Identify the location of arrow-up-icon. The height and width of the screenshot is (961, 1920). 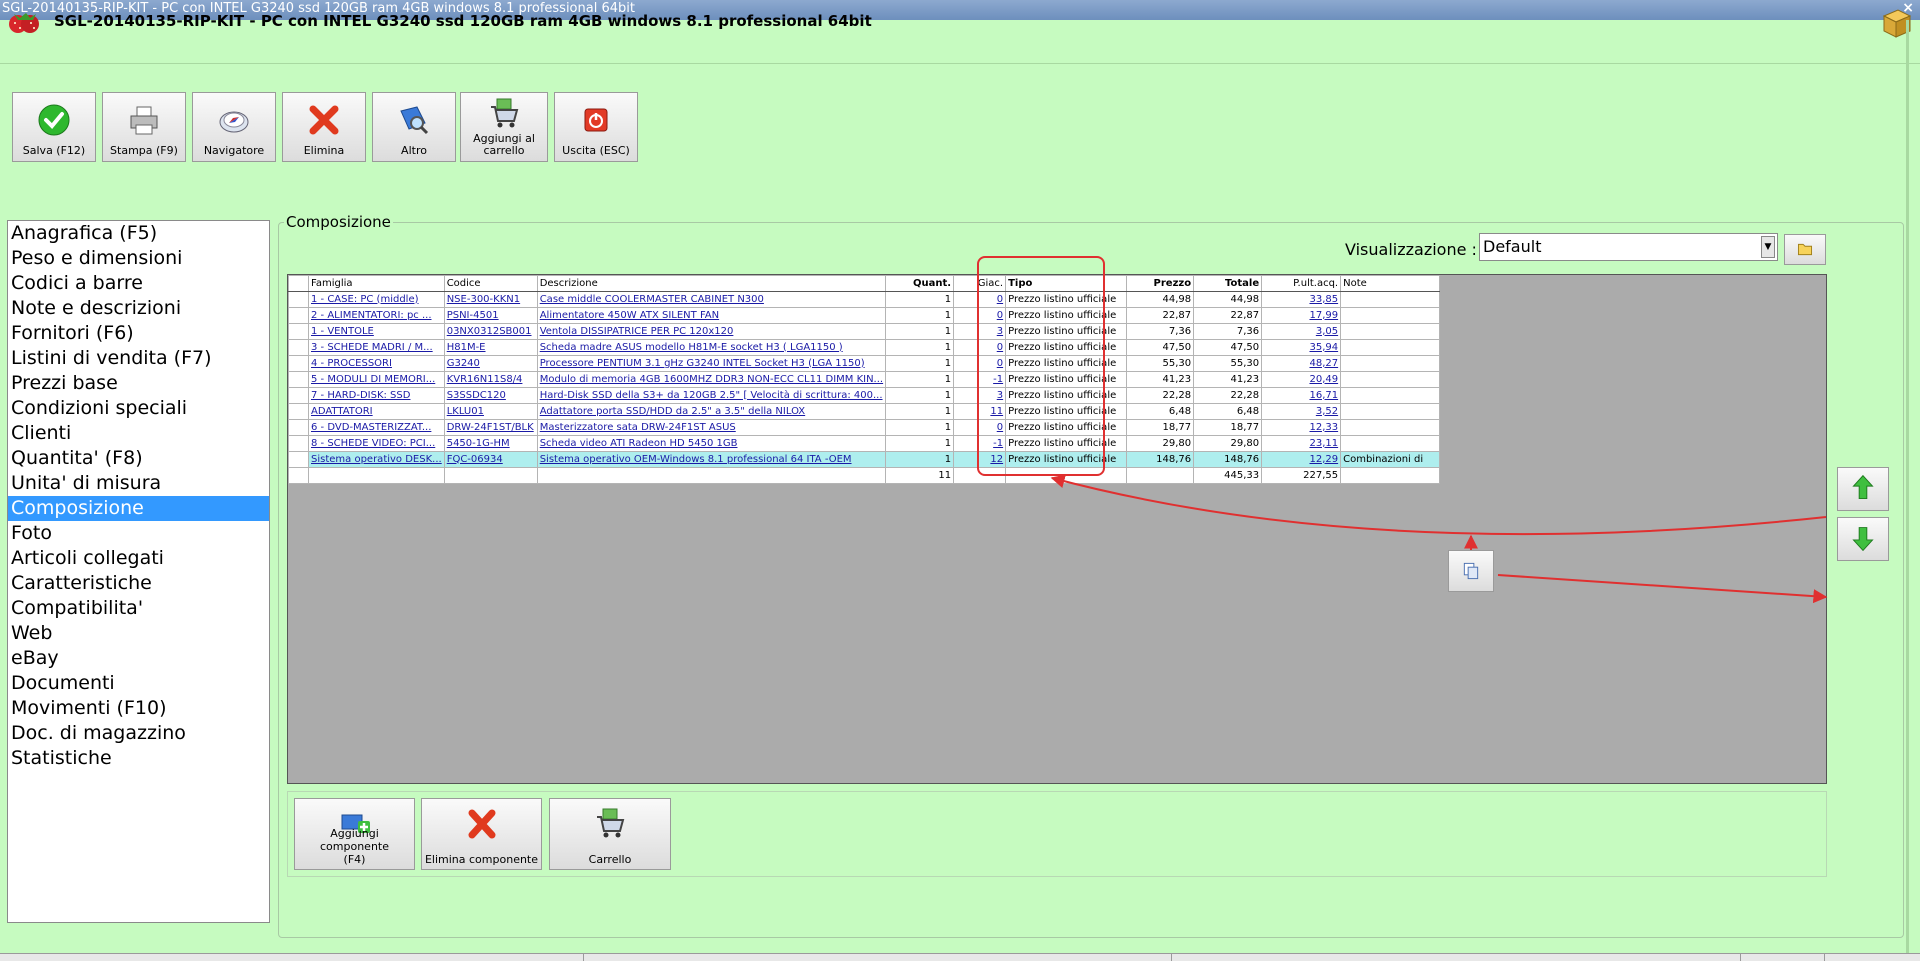
(1863, 487).